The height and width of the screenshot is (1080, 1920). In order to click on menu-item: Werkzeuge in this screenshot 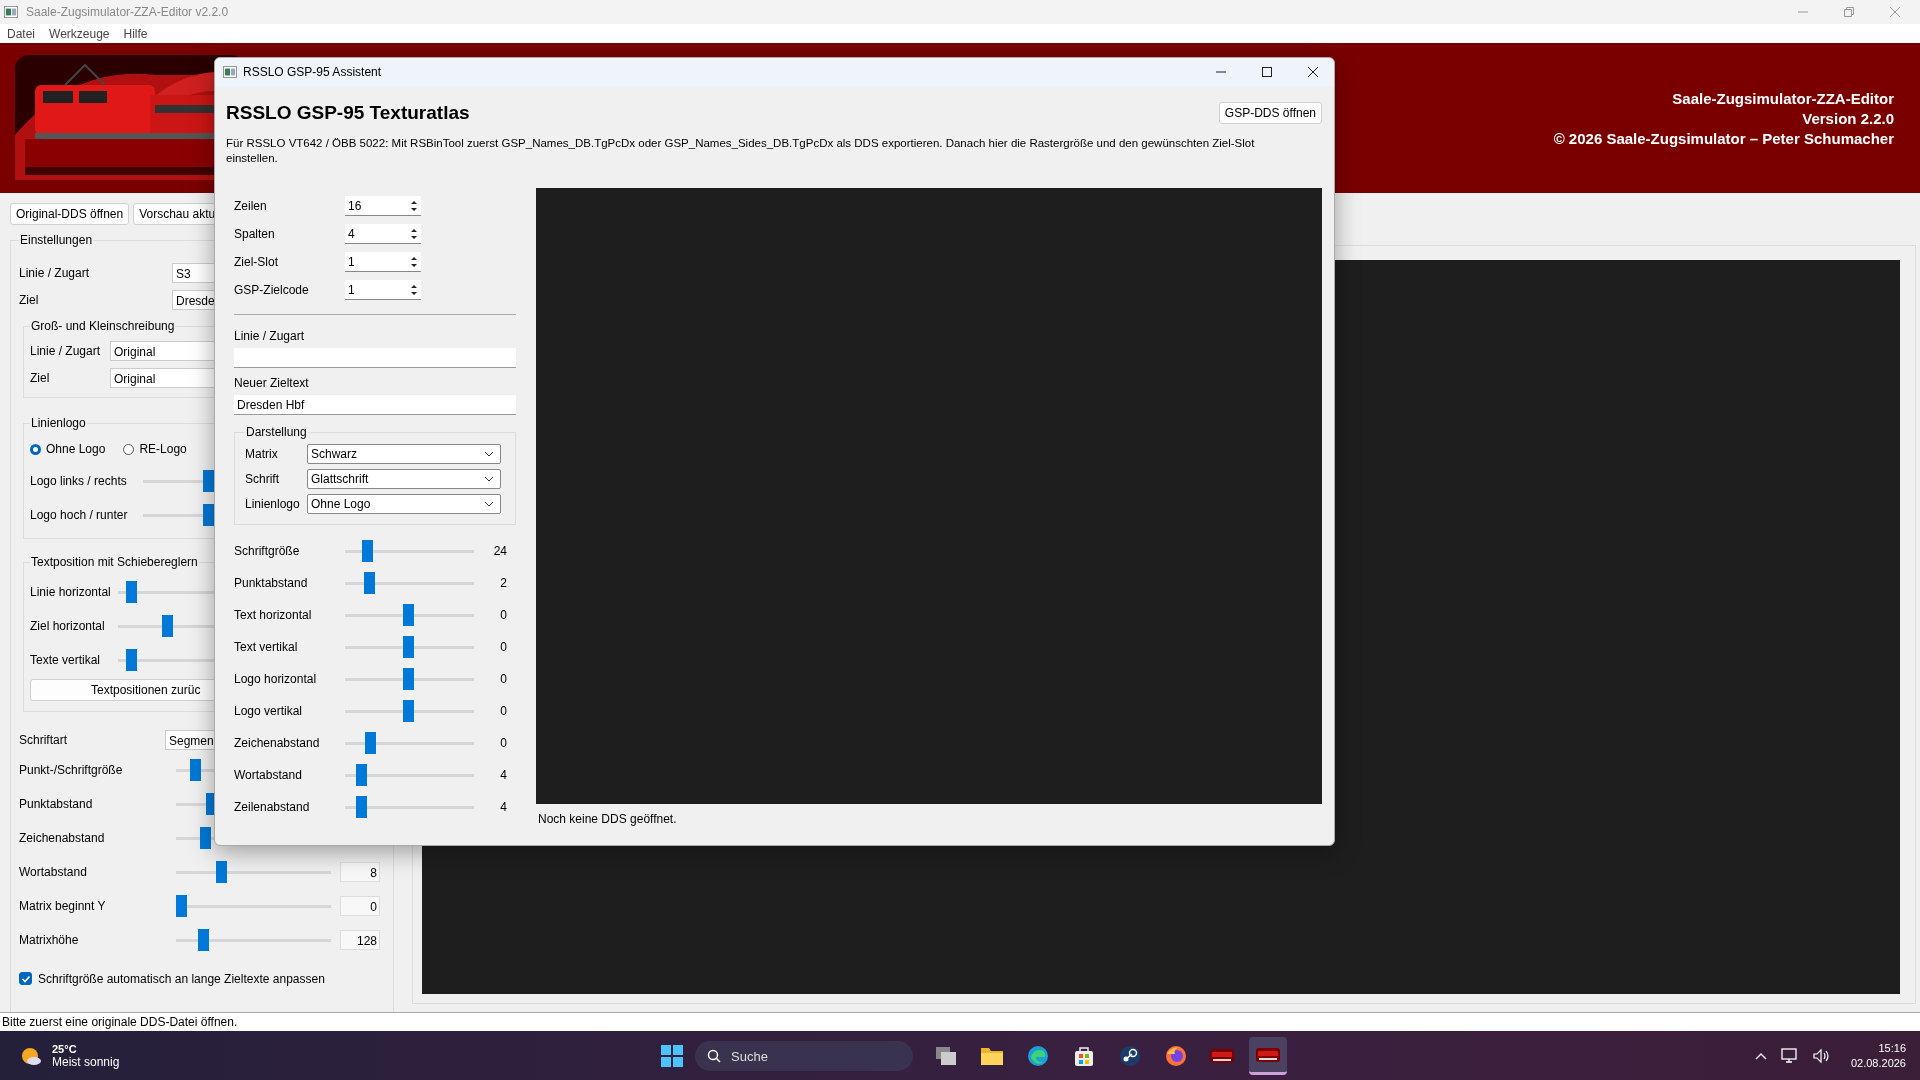, I will do `click(79, 33)`.